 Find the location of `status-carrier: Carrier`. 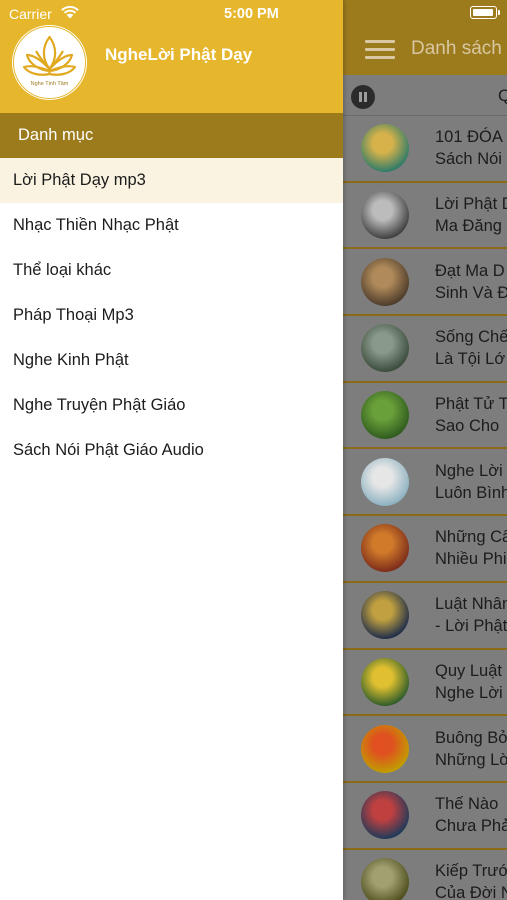

status-carrier: Carrier is located at coordinates (30, 14).